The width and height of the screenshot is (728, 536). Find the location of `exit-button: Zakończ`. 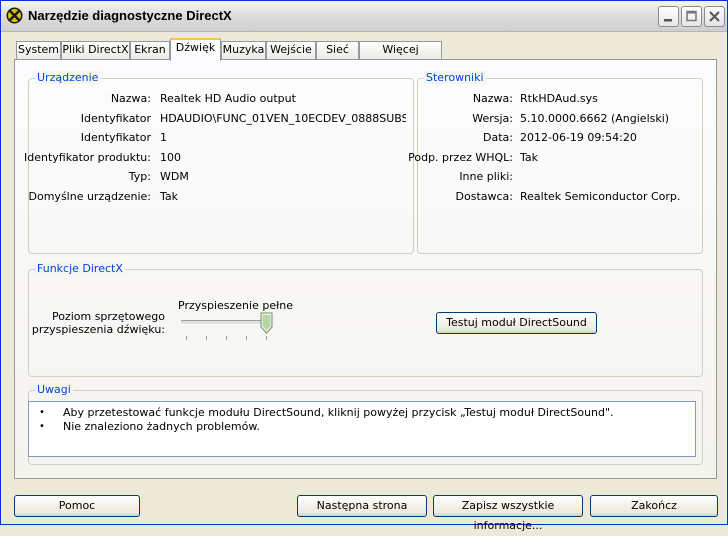

exit-button: Zakończ is located at coordinates (654, 506).